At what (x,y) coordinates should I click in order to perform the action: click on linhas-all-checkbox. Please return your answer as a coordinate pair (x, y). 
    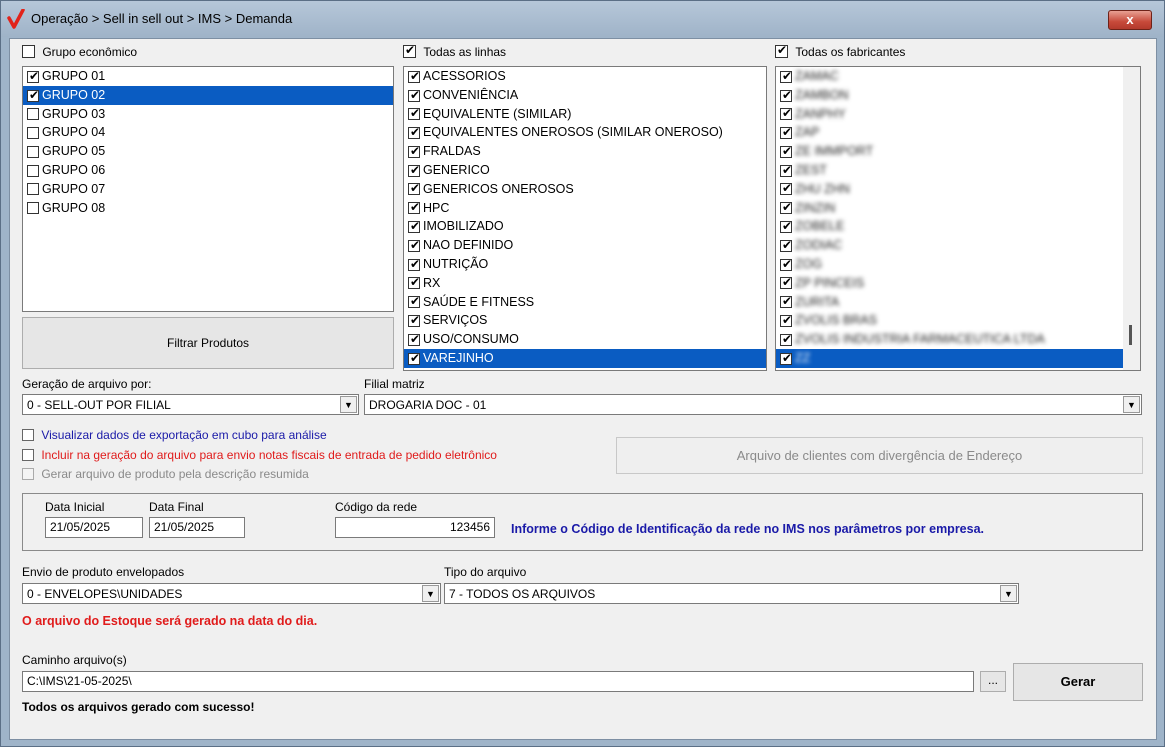
    Looking at the image, I should click on (409, 51).